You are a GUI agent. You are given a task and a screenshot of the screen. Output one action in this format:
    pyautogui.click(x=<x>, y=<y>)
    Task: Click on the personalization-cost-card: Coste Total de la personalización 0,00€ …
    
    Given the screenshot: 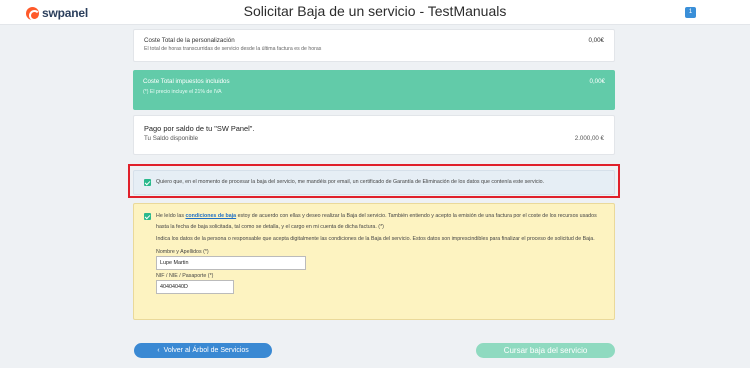 What is the action you would take?
    pyautogui.click(x=374, y=45)
    